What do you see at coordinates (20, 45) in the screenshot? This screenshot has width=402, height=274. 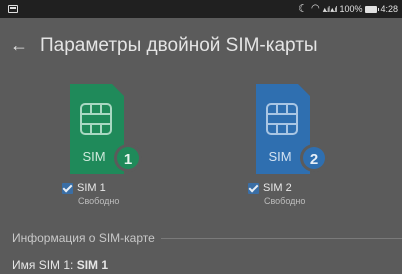 I see `back-arrow-icon: ←` at bounding box center [20, 45].